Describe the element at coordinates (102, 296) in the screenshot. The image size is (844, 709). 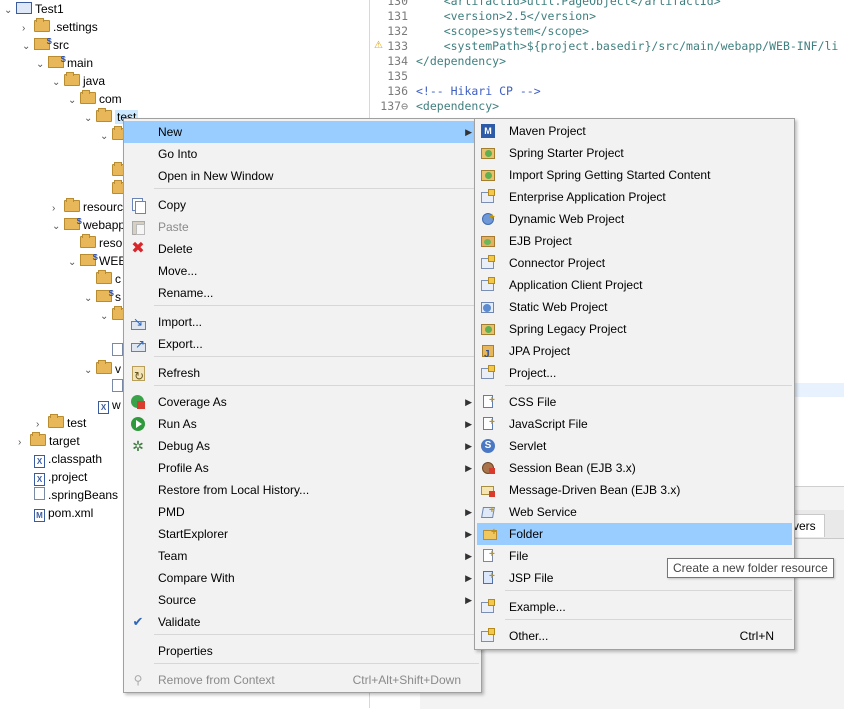
I see `tree-item-s: ⌄s` at that location.